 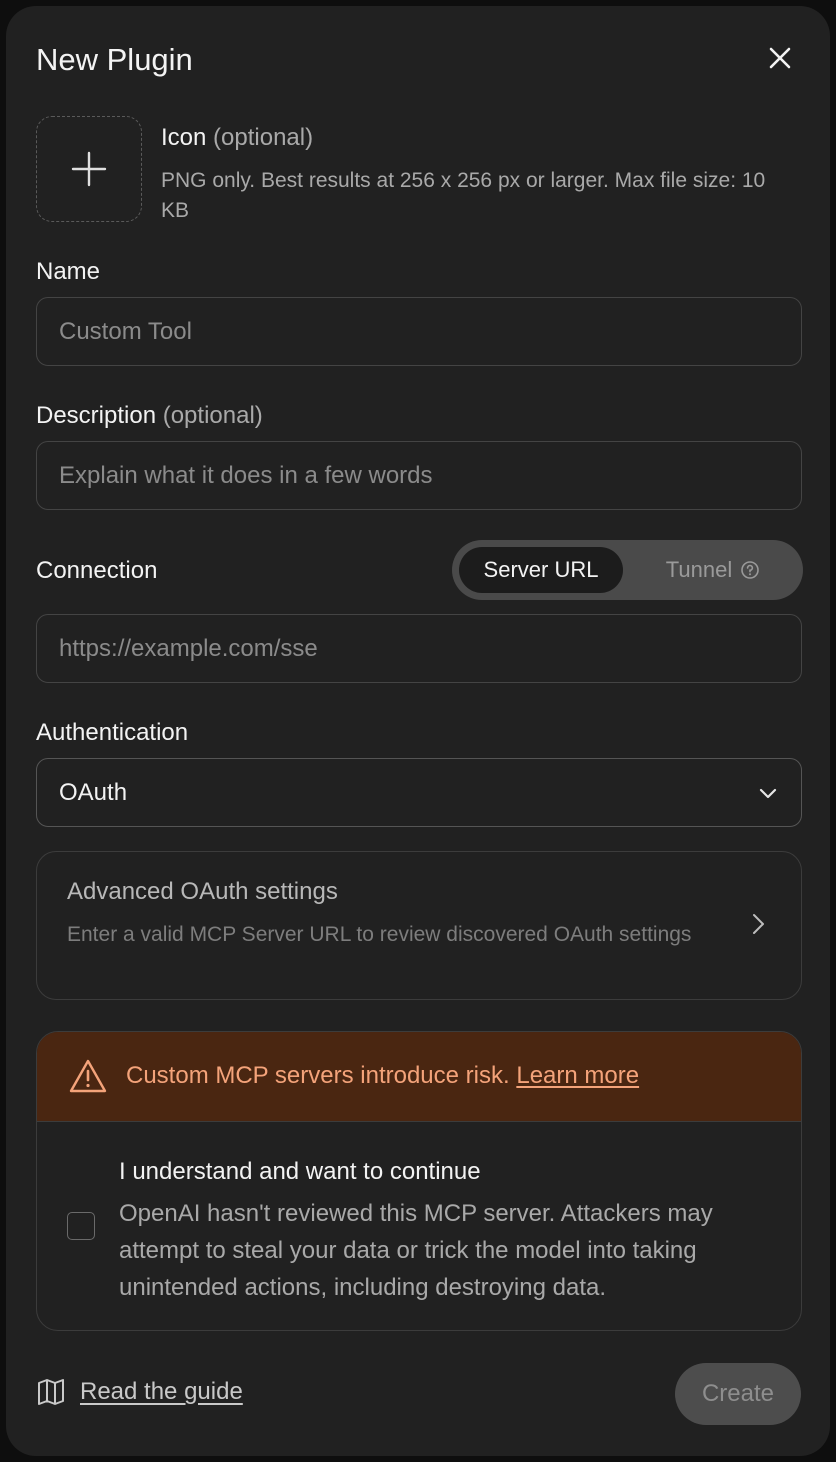 I want to click on connection-toggle: Server URL Tunnel, so click(x=627, y=570).